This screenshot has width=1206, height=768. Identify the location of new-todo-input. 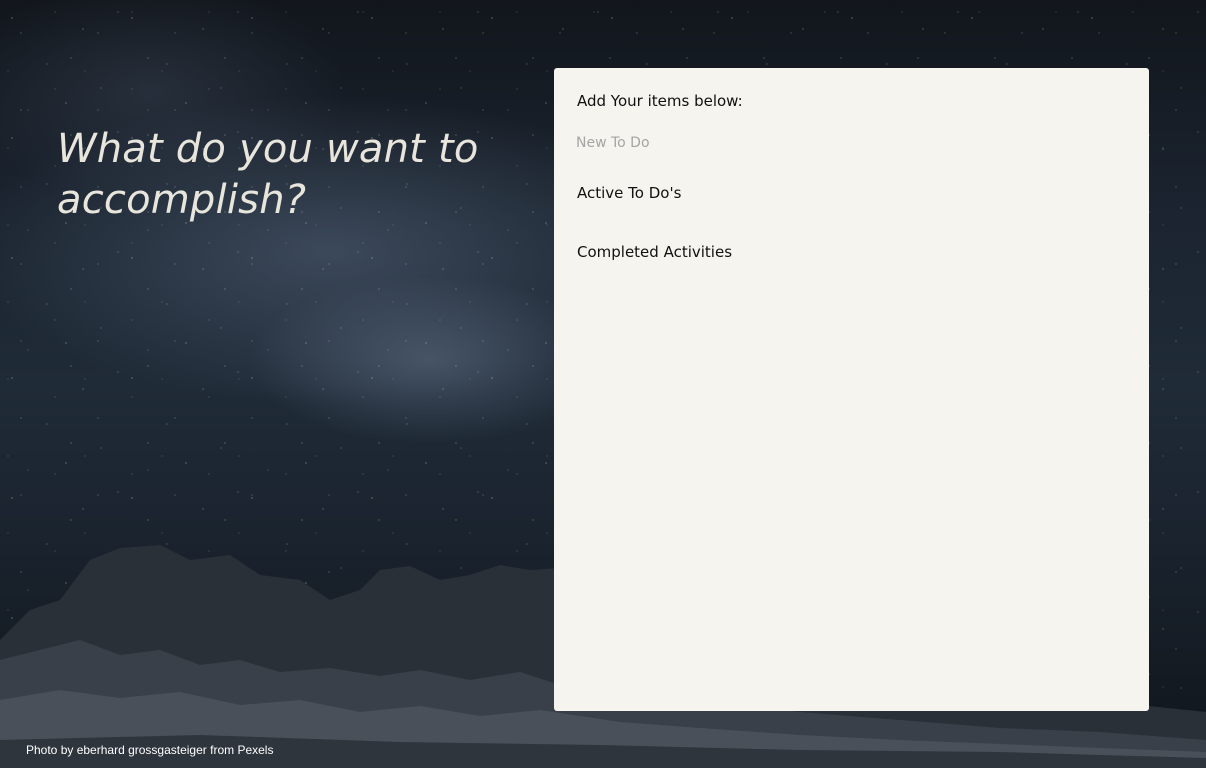
(846, 143).